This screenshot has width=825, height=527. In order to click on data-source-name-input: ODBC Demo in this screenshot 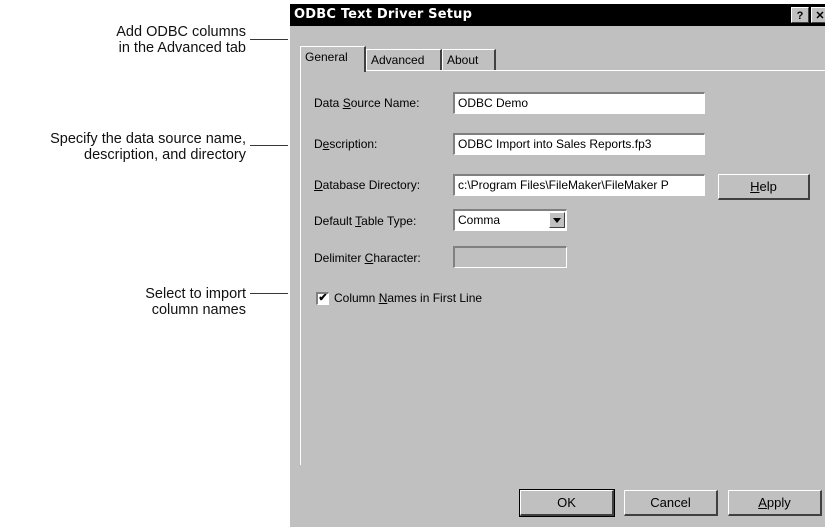, I will do `click(579, 103)`.